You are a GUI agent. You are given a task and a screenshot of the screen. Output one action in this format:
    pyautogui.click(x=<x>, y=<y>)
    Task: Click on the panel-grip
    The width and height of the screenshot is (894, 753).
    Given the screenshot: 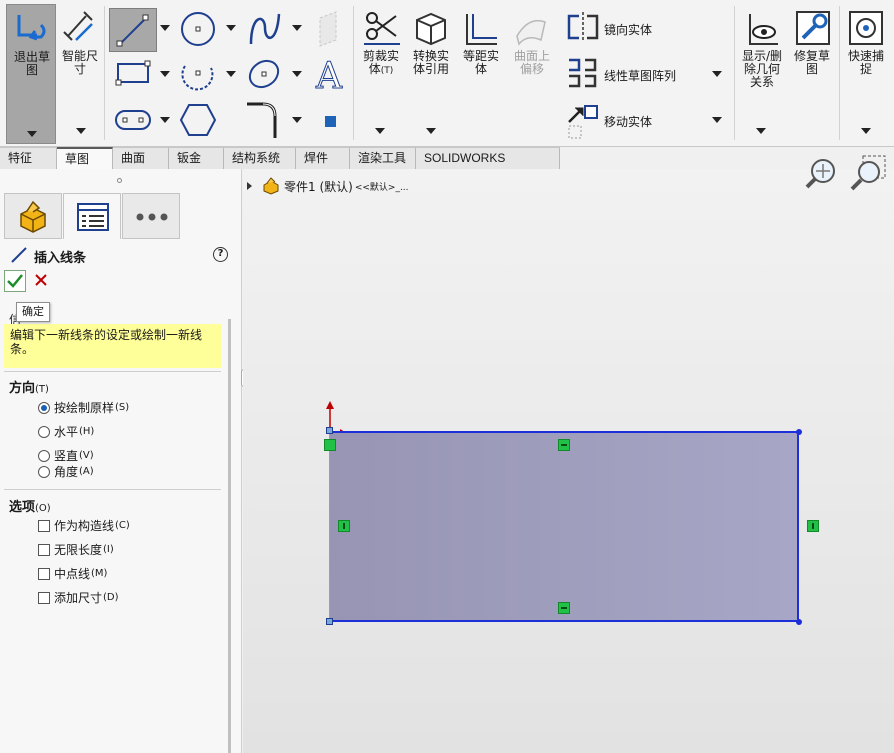 What is the action you would take?
    pyautogui.click(x=119, y=180)
    